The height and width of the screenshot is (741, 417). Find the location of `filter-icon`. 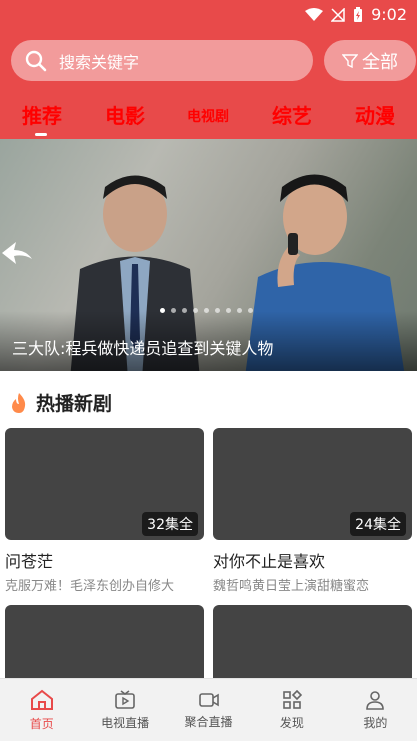

filter-icon is located at coordinates (350, 60).